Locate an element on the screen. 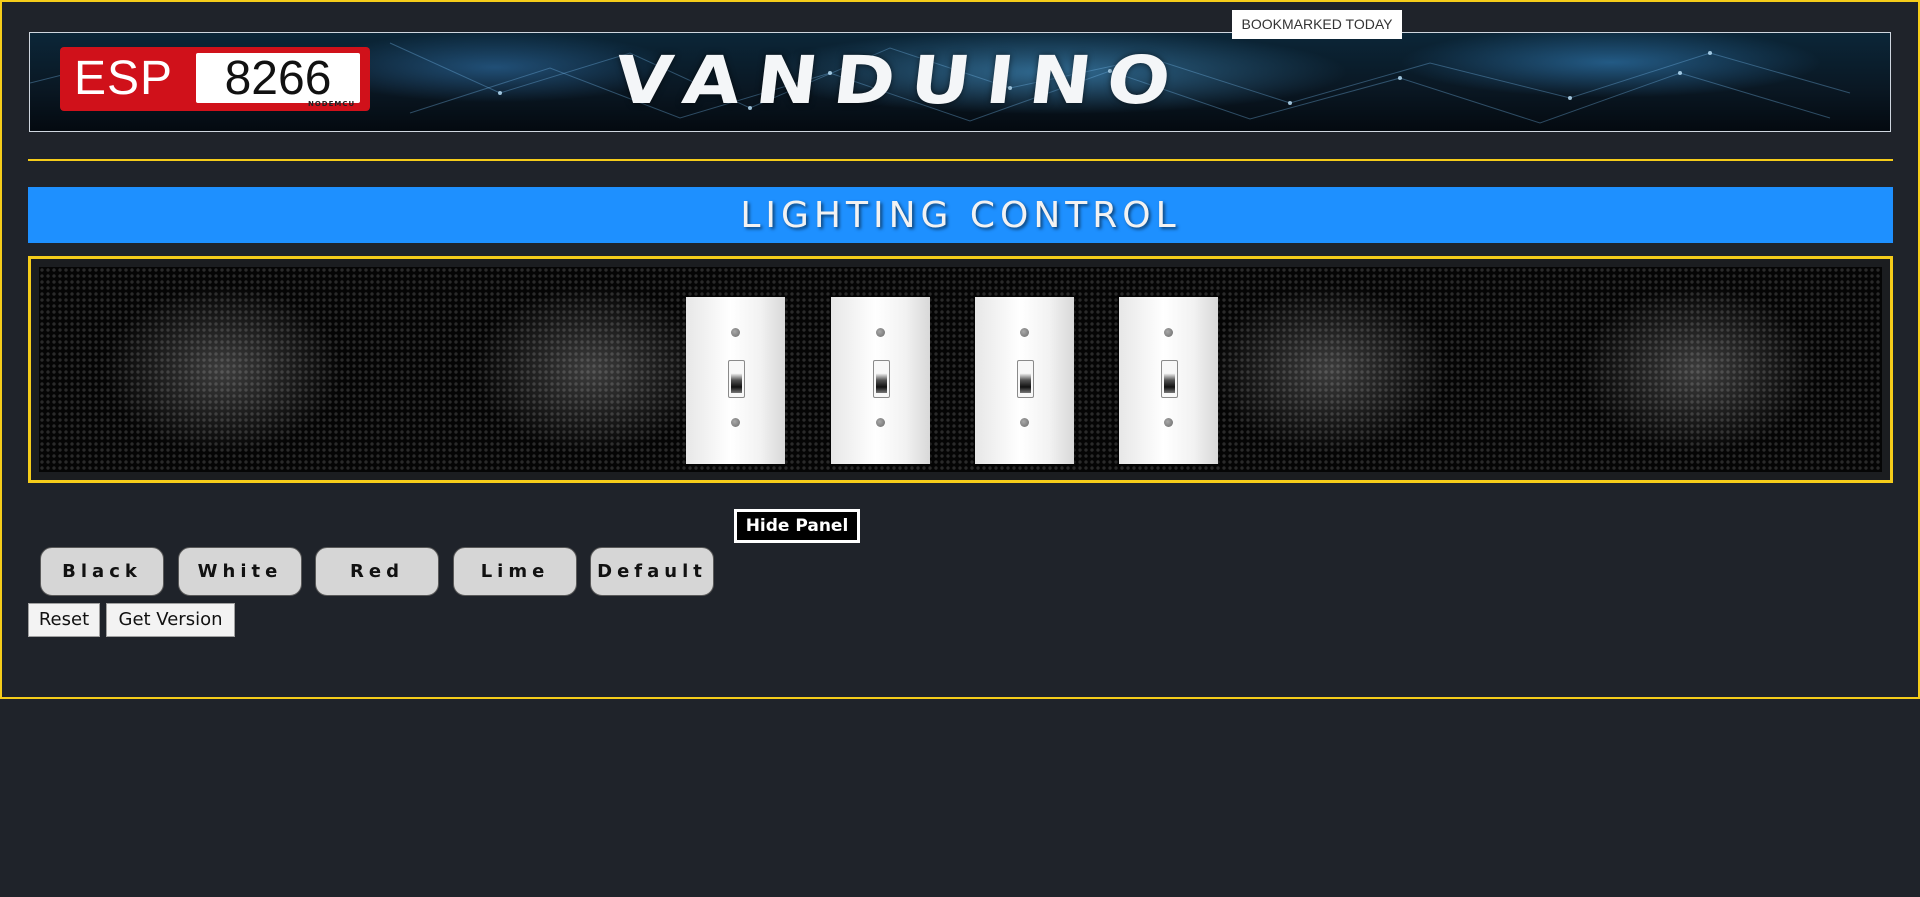 This screenshot has height=897, width=1920. logo-prefix: ESP is located at coordinates (124, 78).